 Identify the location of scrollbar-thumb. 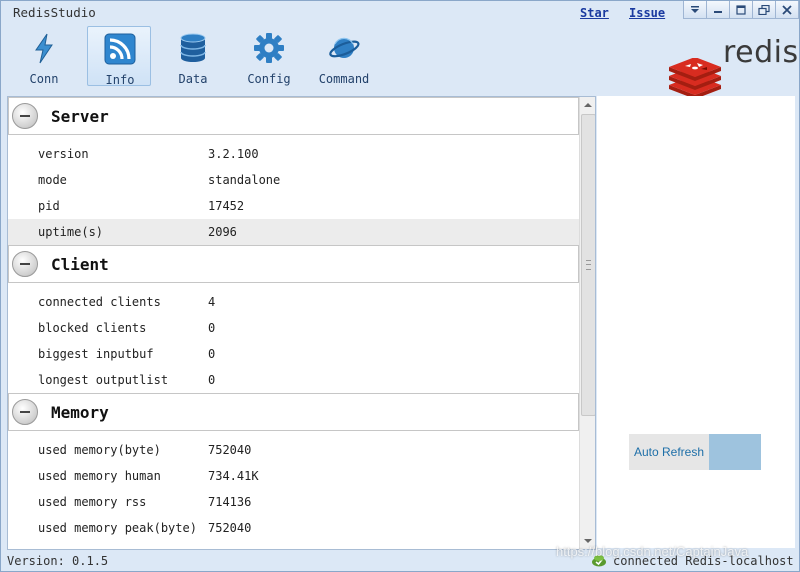
(588, 265).